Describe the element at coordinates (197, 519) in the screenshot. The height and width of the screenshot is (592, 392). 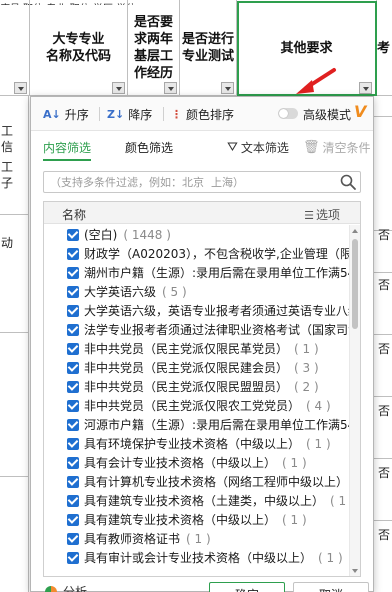
I see `list-item: 具有建筑专业技术资格（中级以上） ( 1 )` at that location.